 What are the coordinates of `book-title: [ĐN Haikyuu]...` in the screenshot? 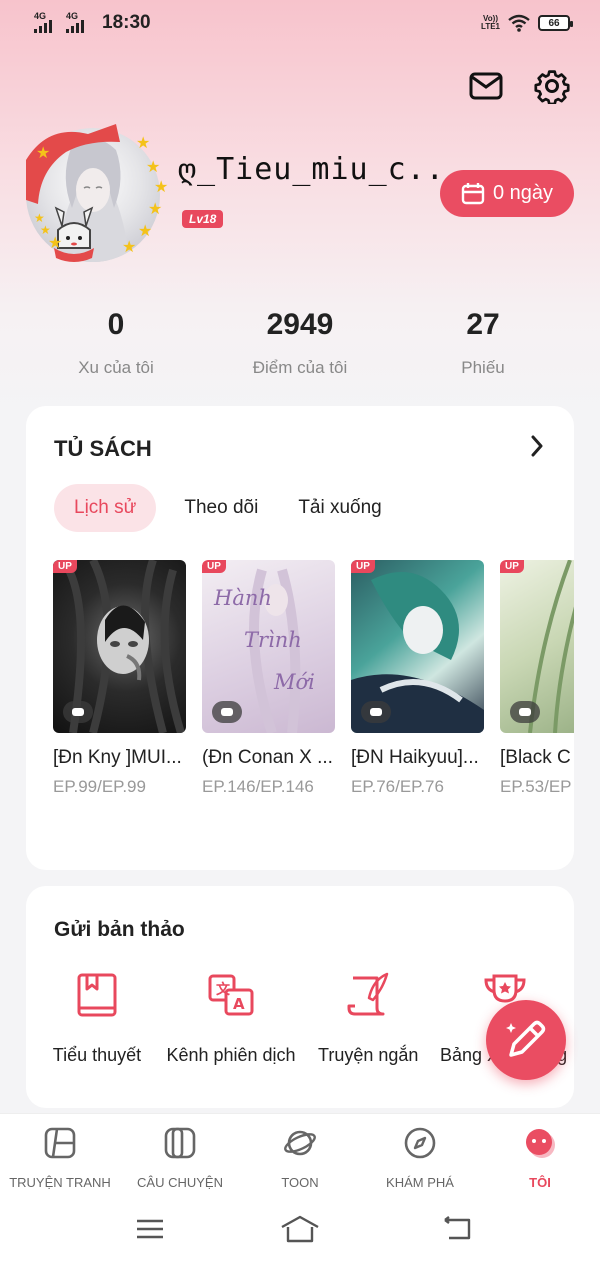 It's located at (415, 757).